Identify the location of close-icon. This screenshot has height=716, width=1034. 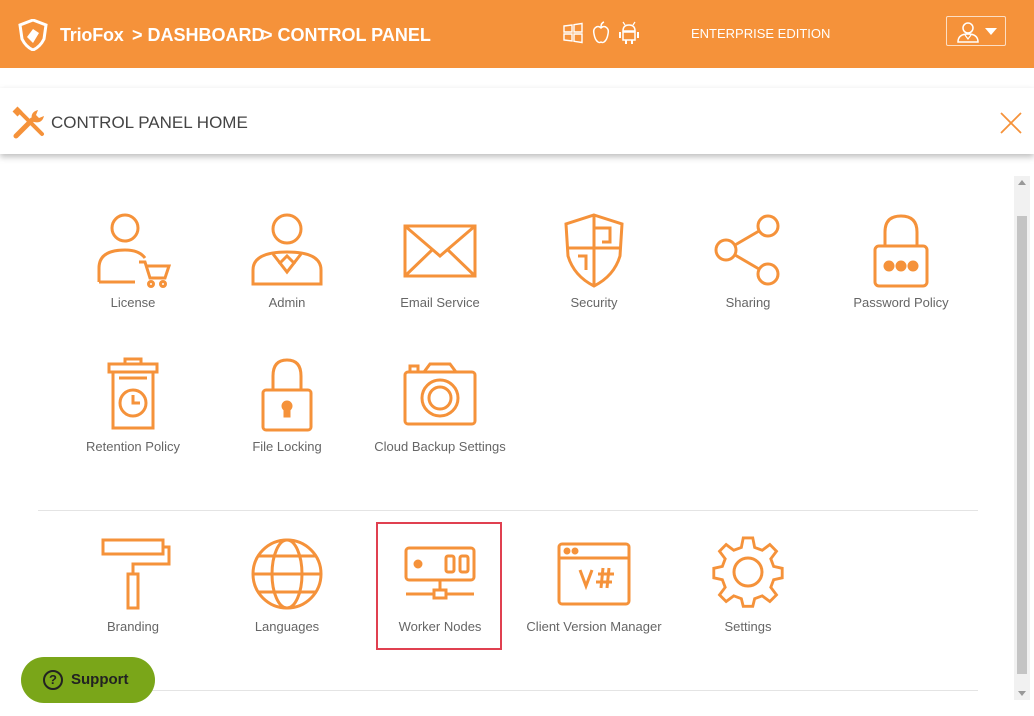
(1011, 123).